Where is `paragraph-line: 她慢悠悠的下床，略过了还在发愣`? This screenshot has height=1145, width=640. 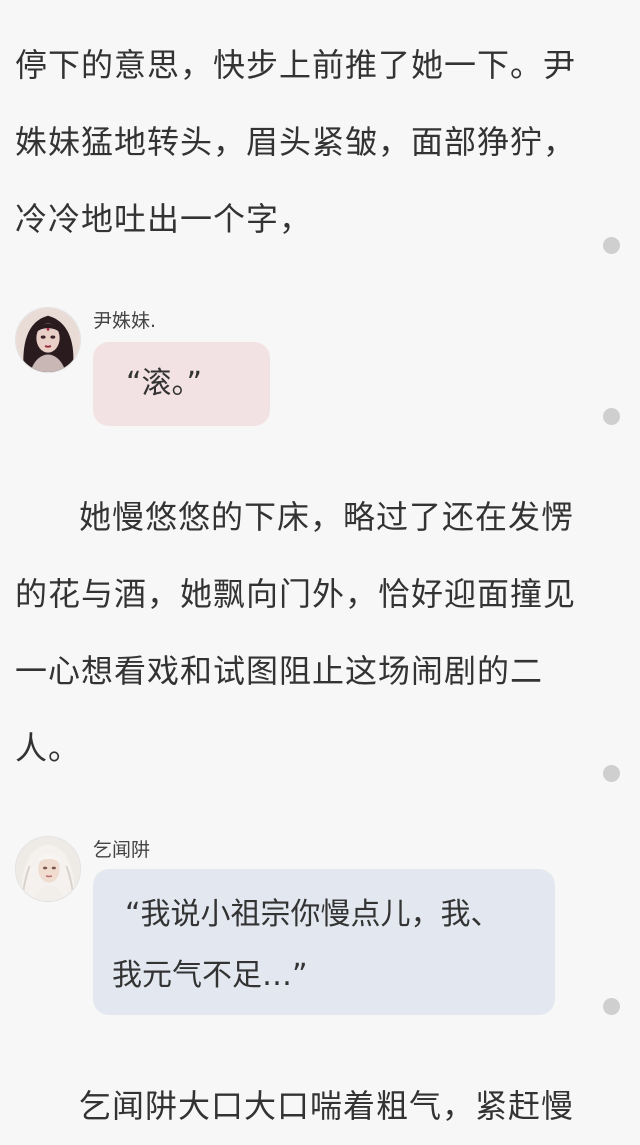 paragraph-line: 她慢悠悠的下床，略过了还在发愣 is located at coordinates (327, 517).